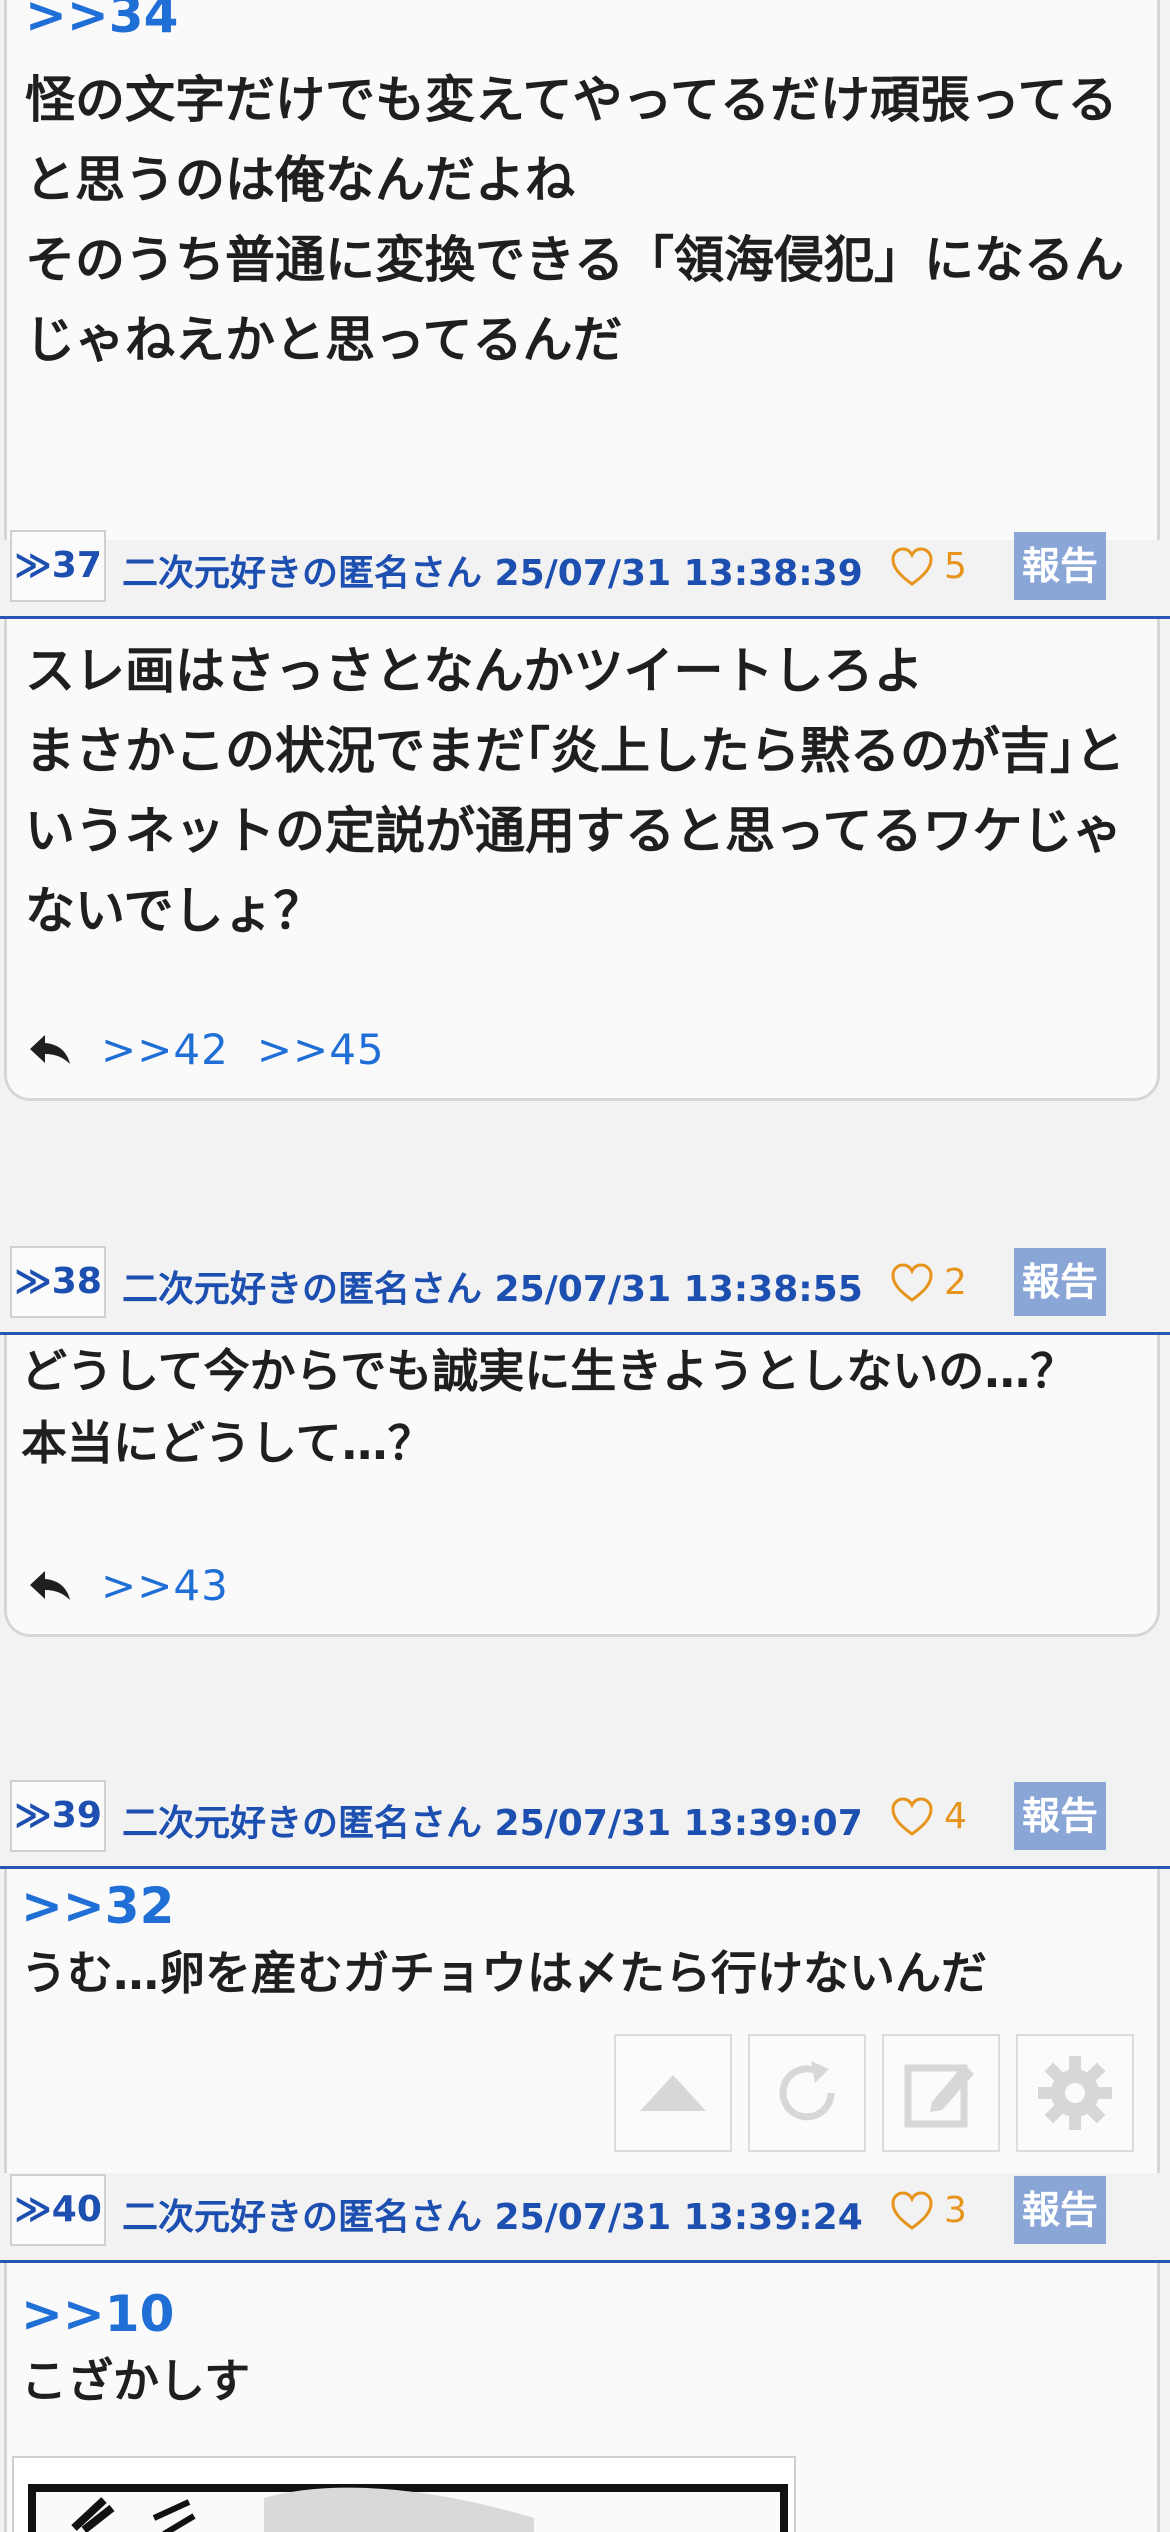  Describe the element at coordinates (165, 1049) in the screenshot. I see `reply-link: >>42` at that location.